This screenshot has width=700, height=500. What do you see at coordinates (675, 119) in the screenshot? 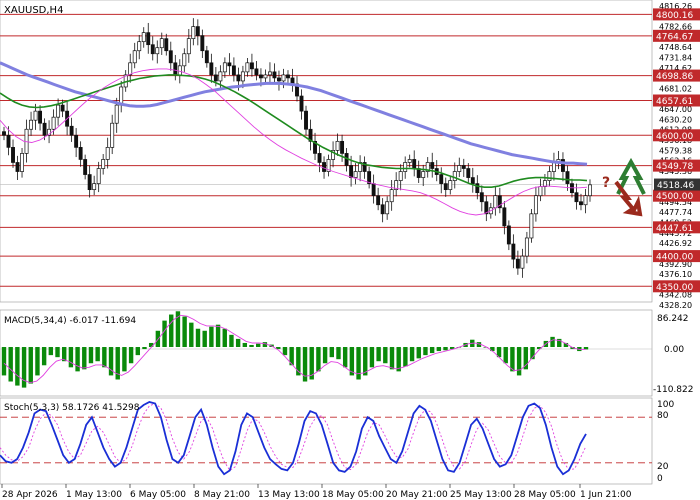
I see `price-axis-tick: 4630.20` at bounding box center [675, 119].